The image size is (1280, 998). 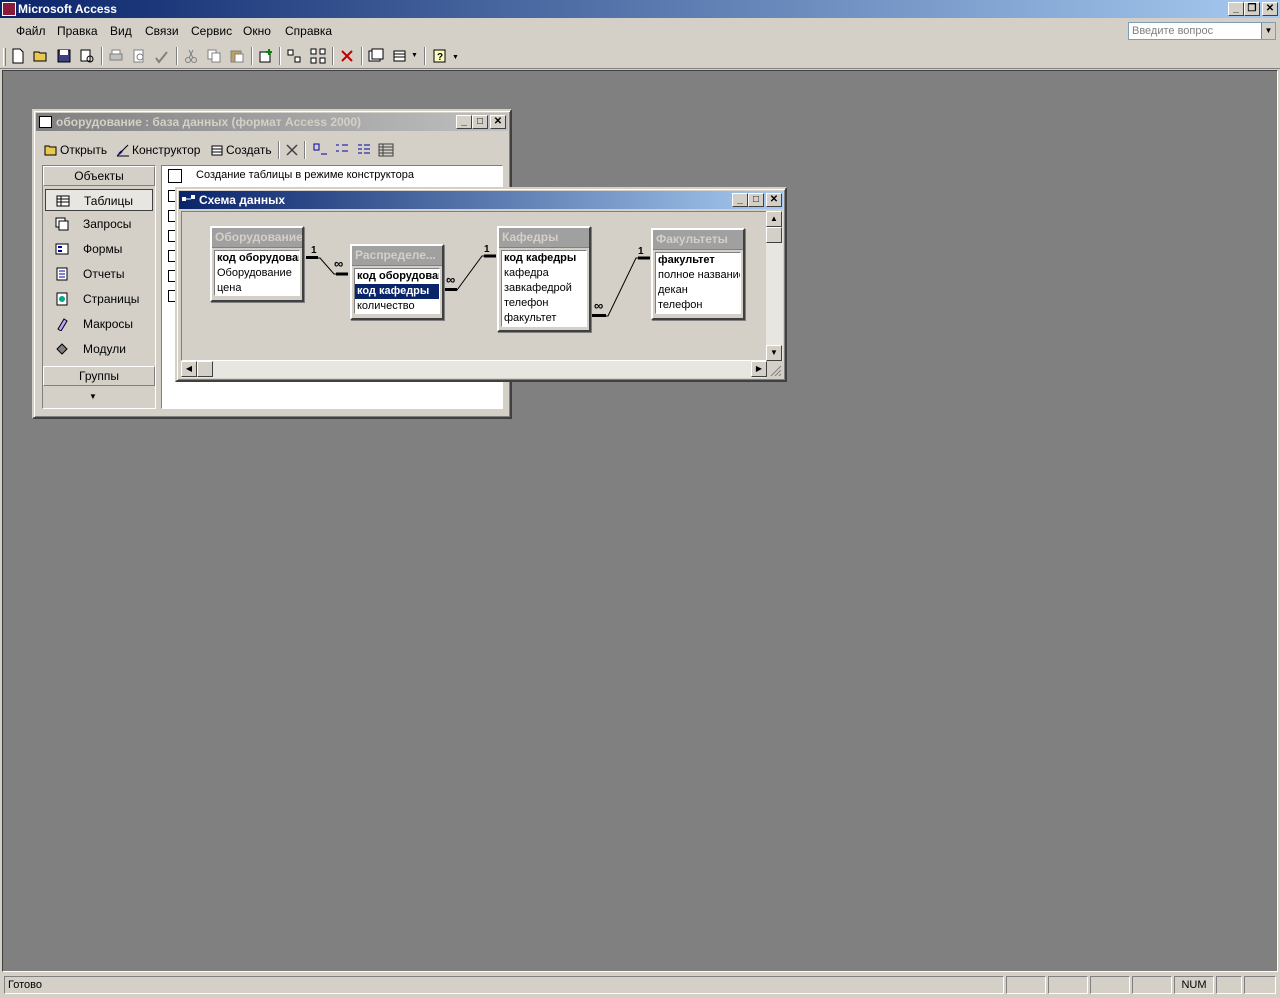 What do you see at coordinates (698, 240) in the screenshot?
I see `table-title: Факультеты` at bounding box center [698, 240].